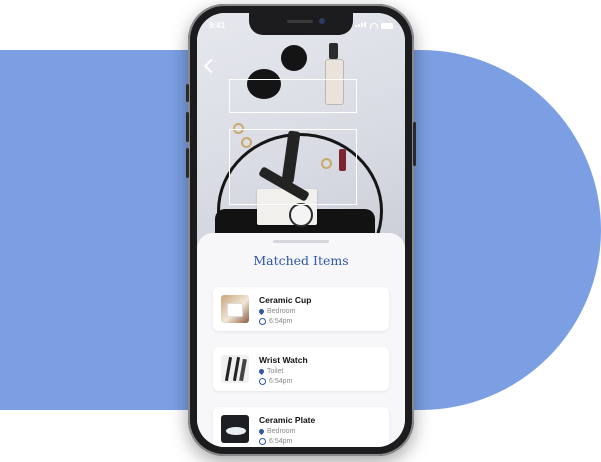 The width and height of the screenshot is (601, 462). What do you see at coordinates (187, 93) in the screenshot?
I see `mute-switch` at bounding box center [187, 93].